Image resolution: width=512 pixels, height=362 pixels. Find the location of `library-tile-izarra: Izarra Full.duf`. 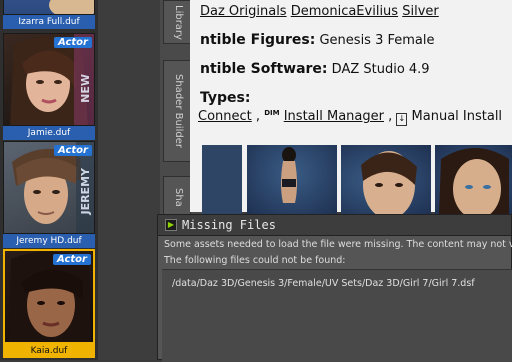

library-tile-izarra: Izarra Full.duf is located at coordinates (49, 15).